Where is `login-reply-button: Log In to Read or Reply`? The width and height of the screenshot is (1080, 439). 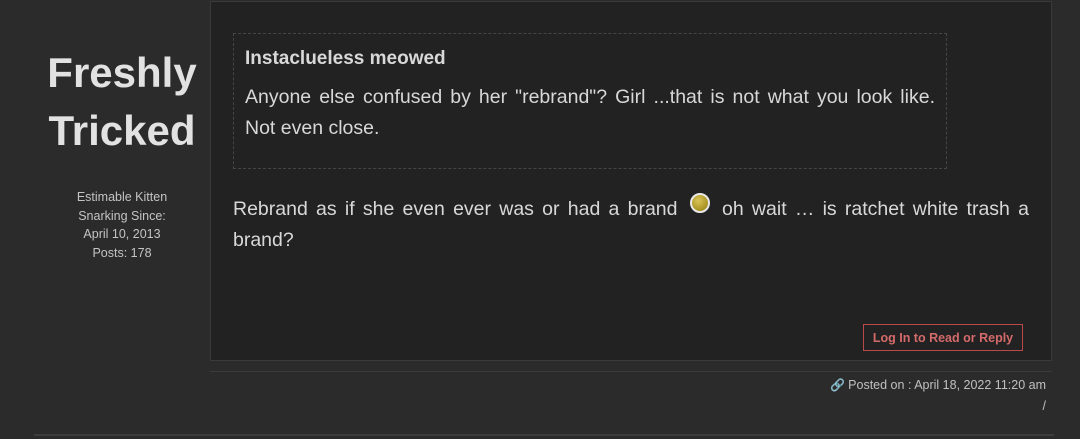
login-reply-button: Log In to Read or Reply is located at coordinates (943, 337).